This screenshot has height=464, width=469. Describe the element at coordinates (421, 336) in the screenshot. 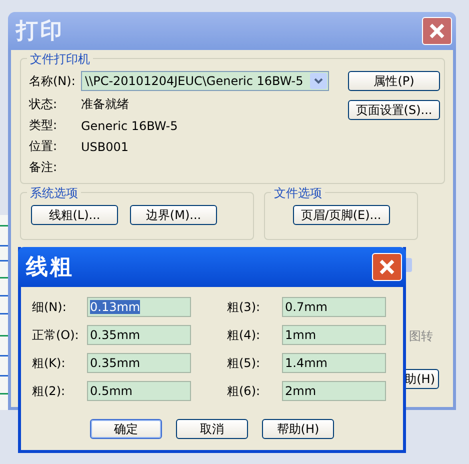

I see `option-label: 图转` at that location.